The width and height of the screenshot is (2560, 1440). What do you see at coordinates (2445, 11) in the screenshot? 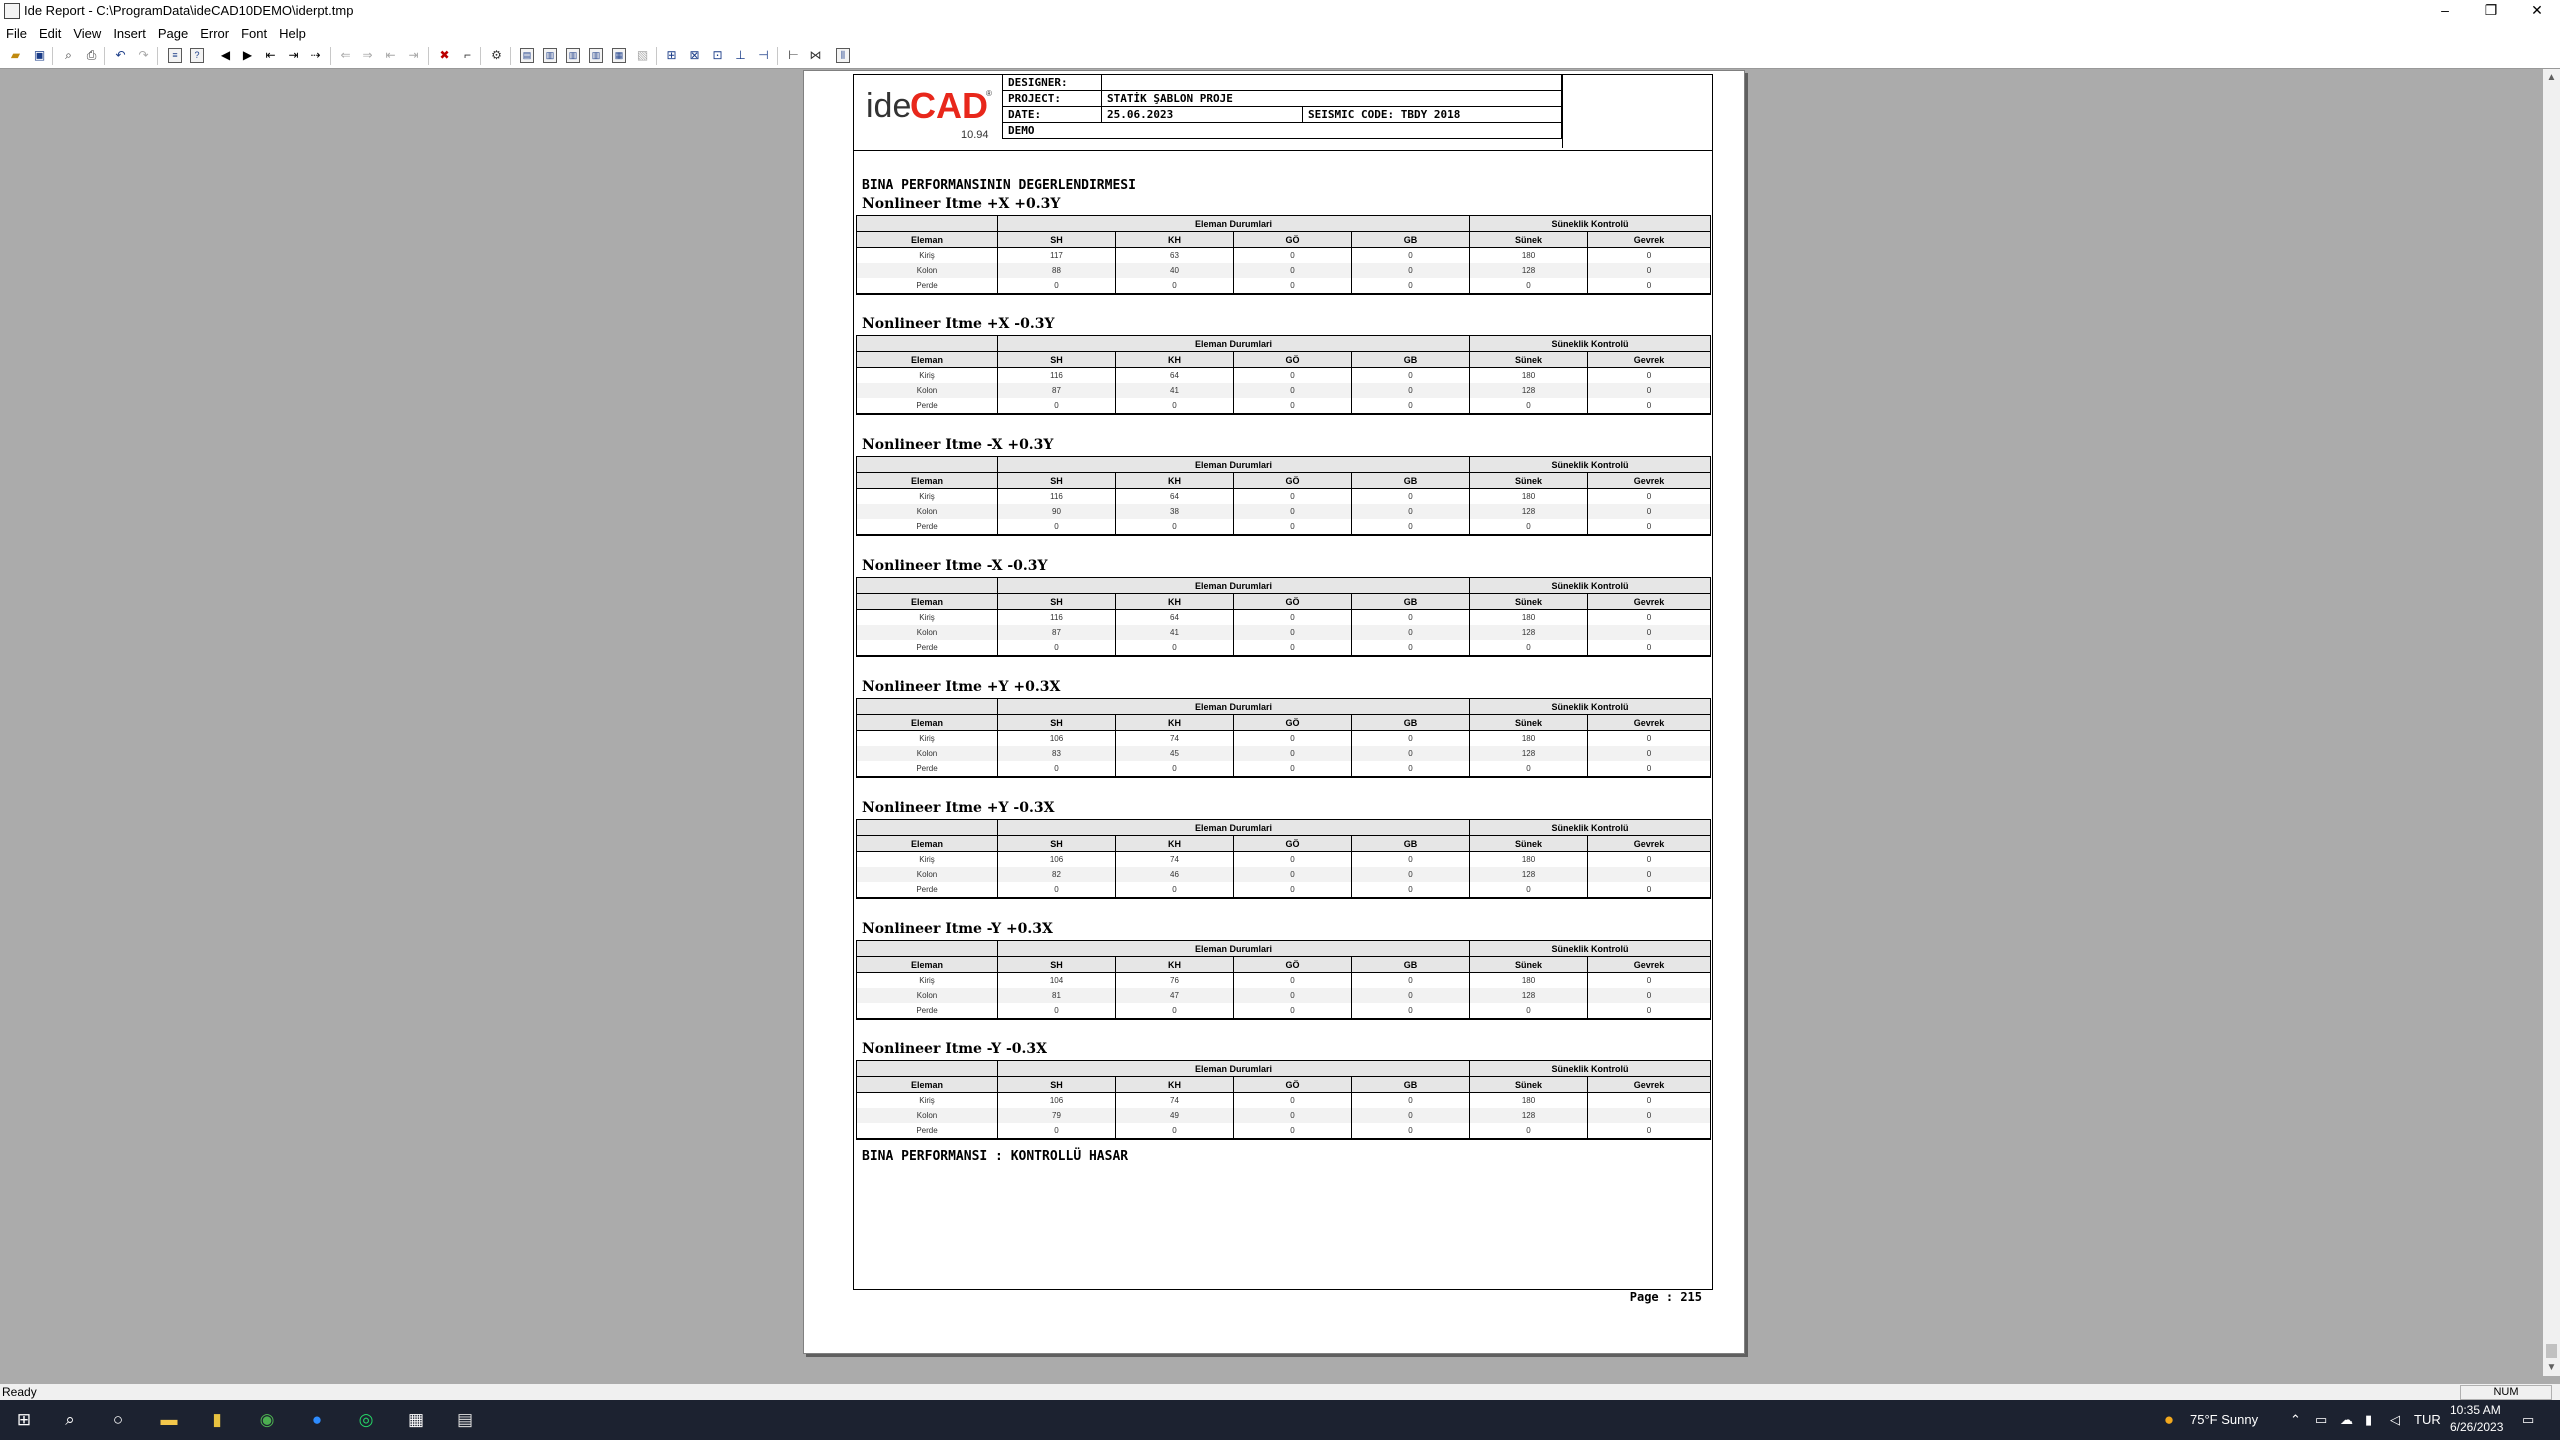
I see `minimize-button: –` at bounding box center [2445, 11].